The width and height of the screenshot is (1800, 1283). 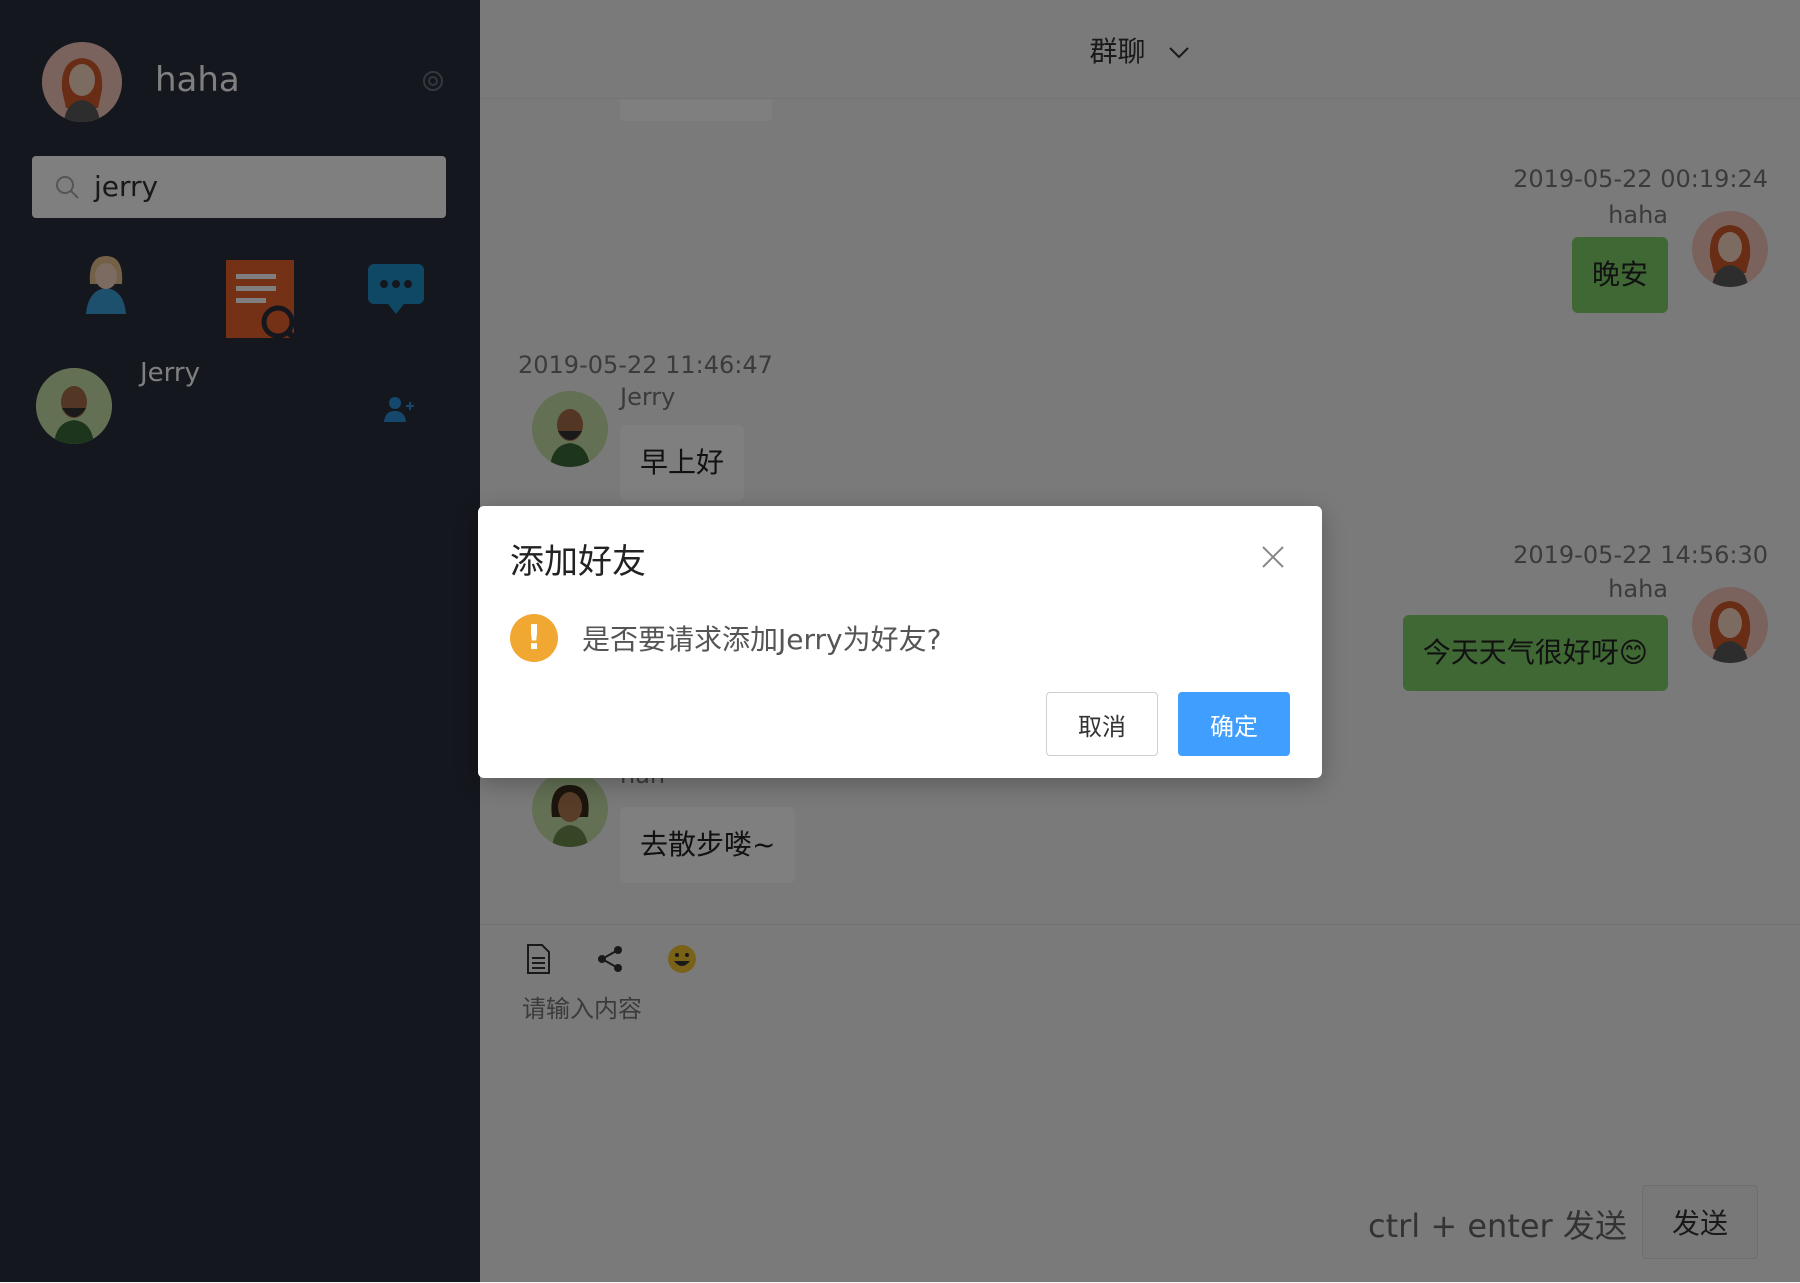 What do you see at coordinates (1234, 724) in the screenshot?
I see `confirm-button: 确定` at bounding box center [1234, 724].